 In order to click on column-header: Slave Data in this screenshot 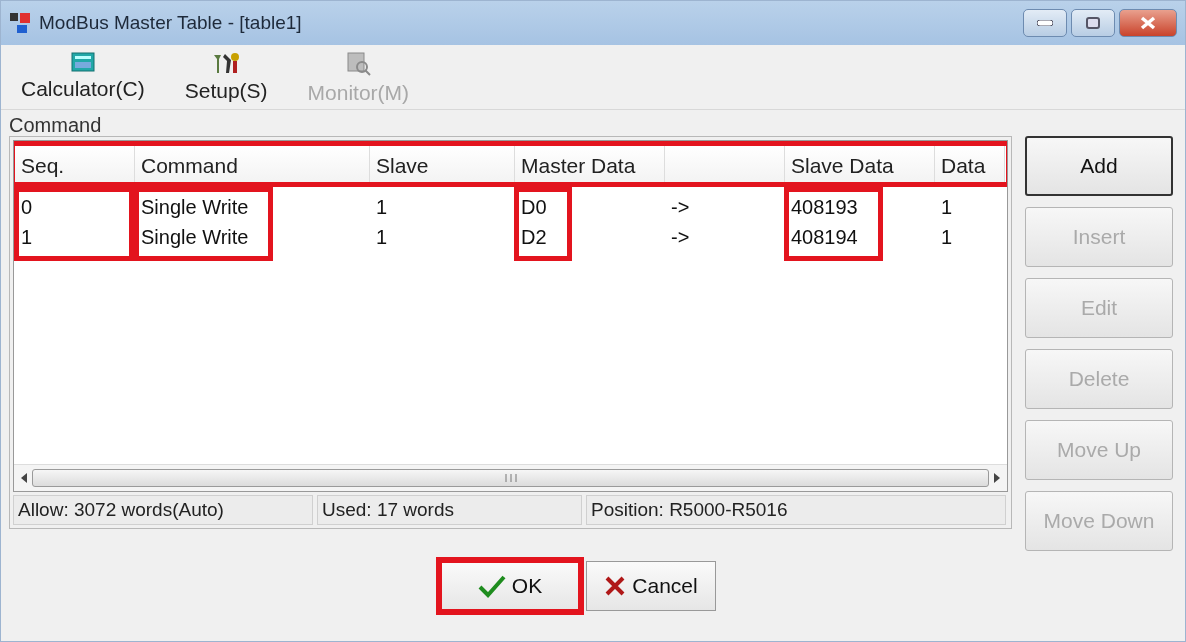, I will do `click(860, 164)`.